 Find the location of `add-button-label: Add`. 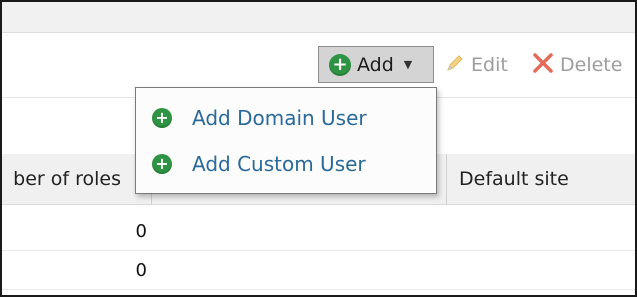

add-button-label: Add is located at coordinates (375, 64).